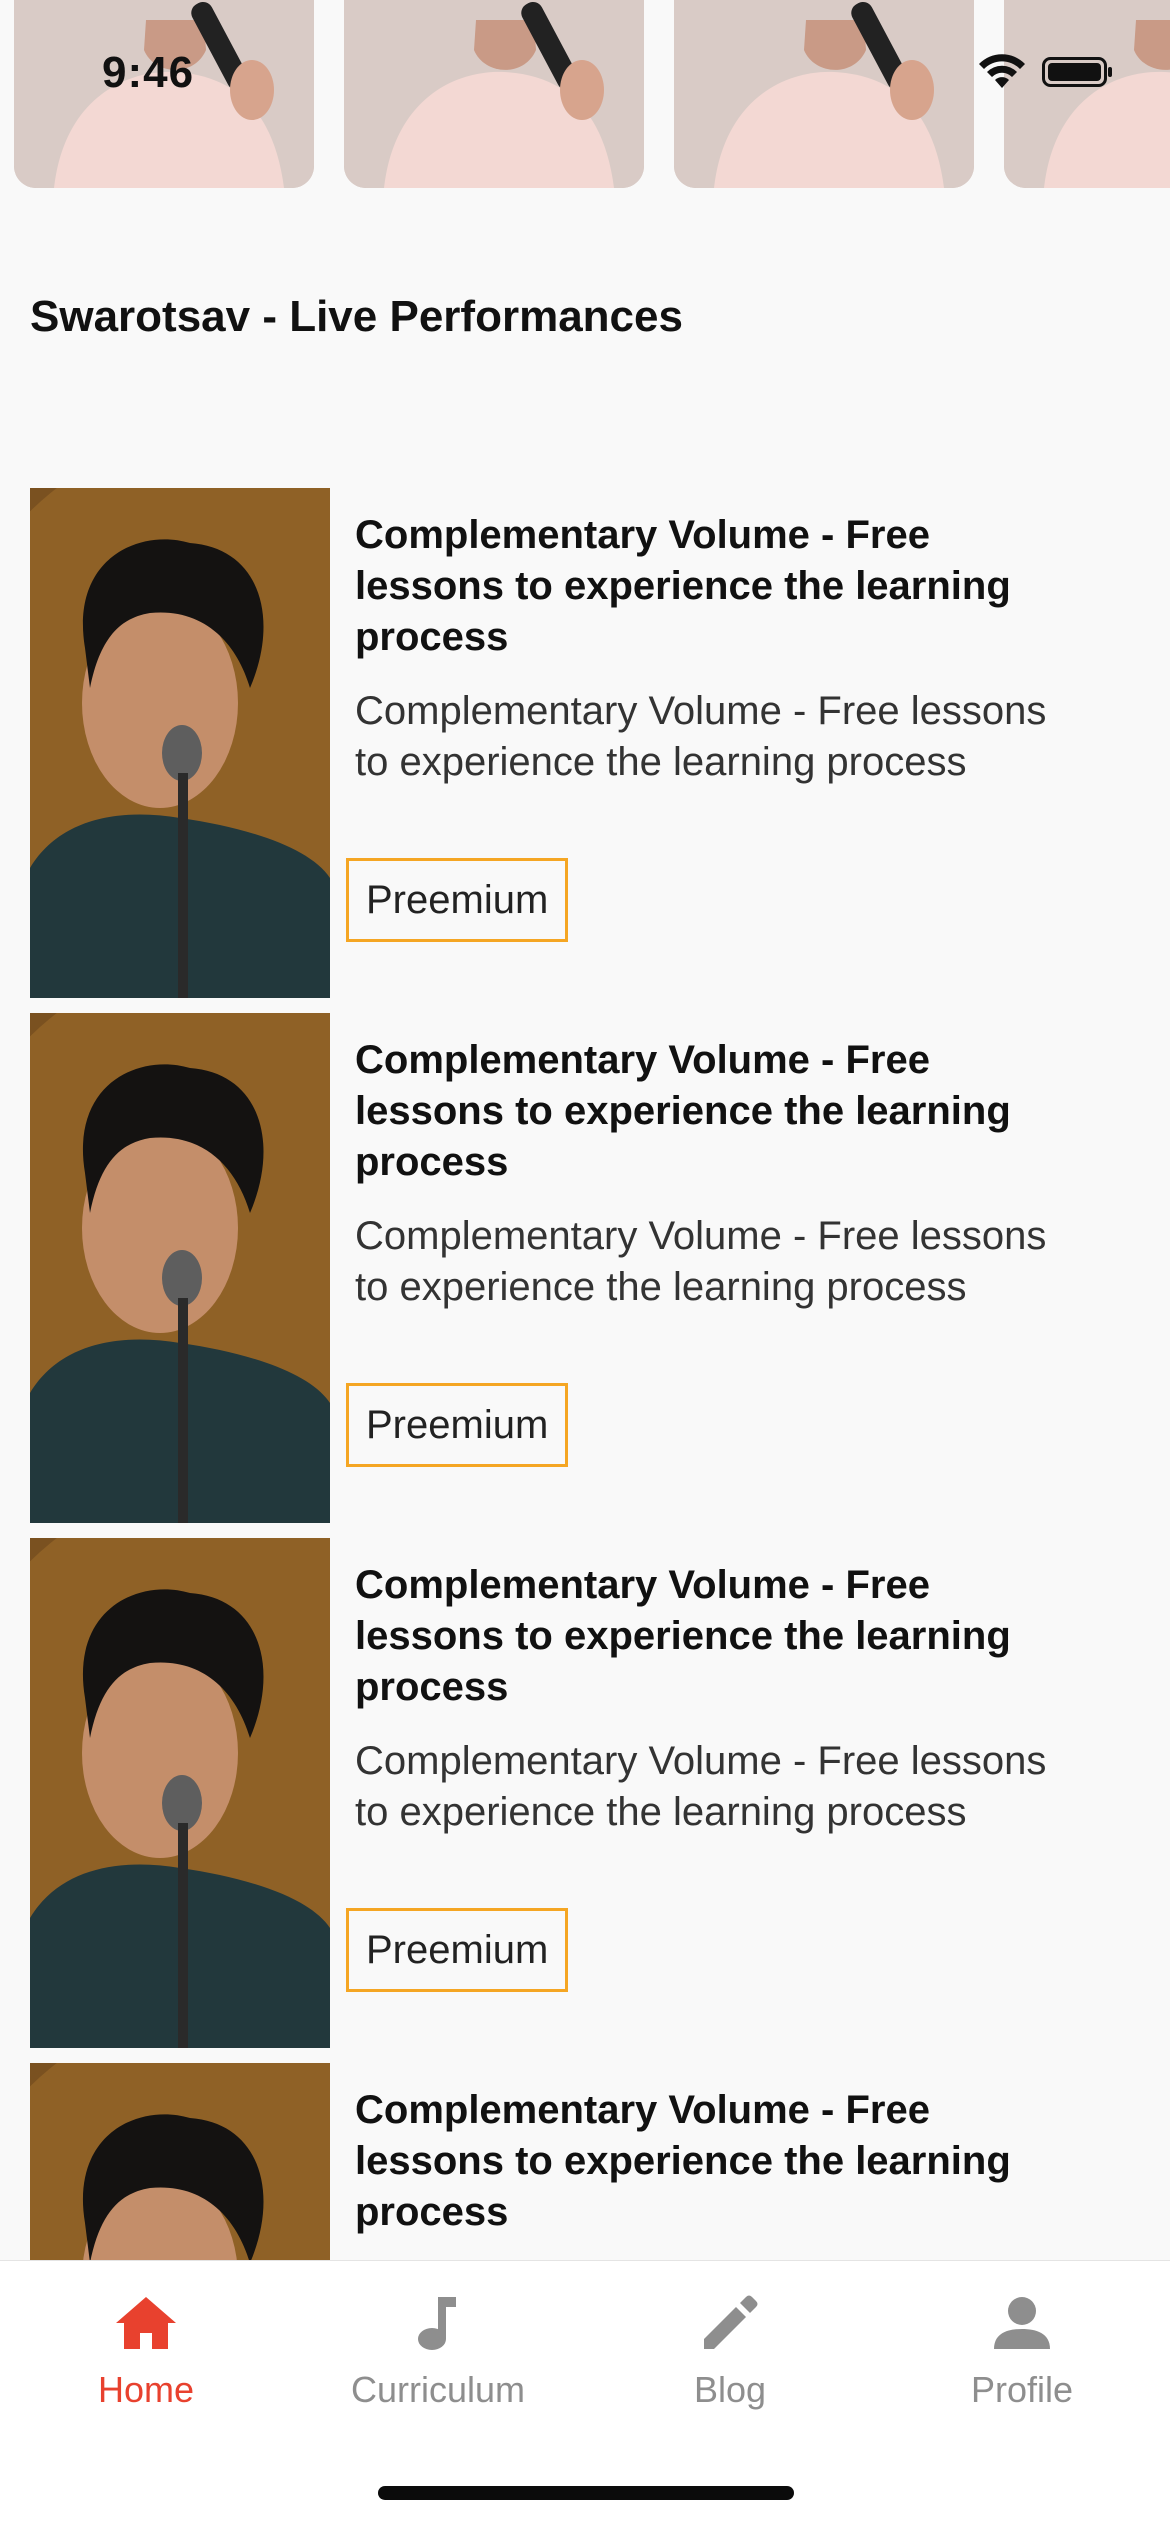  What do you see at coordinates (586, 2493) in the screenshot?
I see `home-indicator` at bounding box center [586, 2493].